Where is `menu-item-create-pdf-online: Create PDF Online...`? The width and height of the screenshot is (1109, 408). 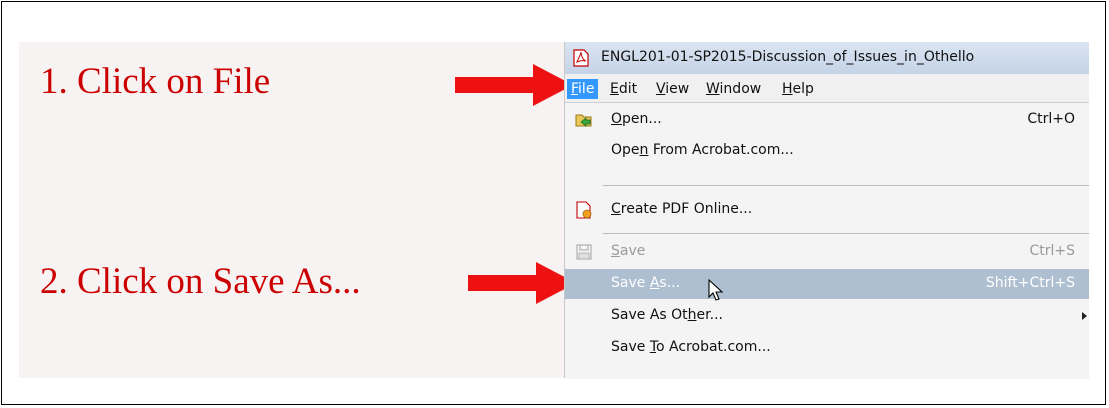 menu-item-create-pdf-online: Create PDF Online... is located at coordinates (827, 210).